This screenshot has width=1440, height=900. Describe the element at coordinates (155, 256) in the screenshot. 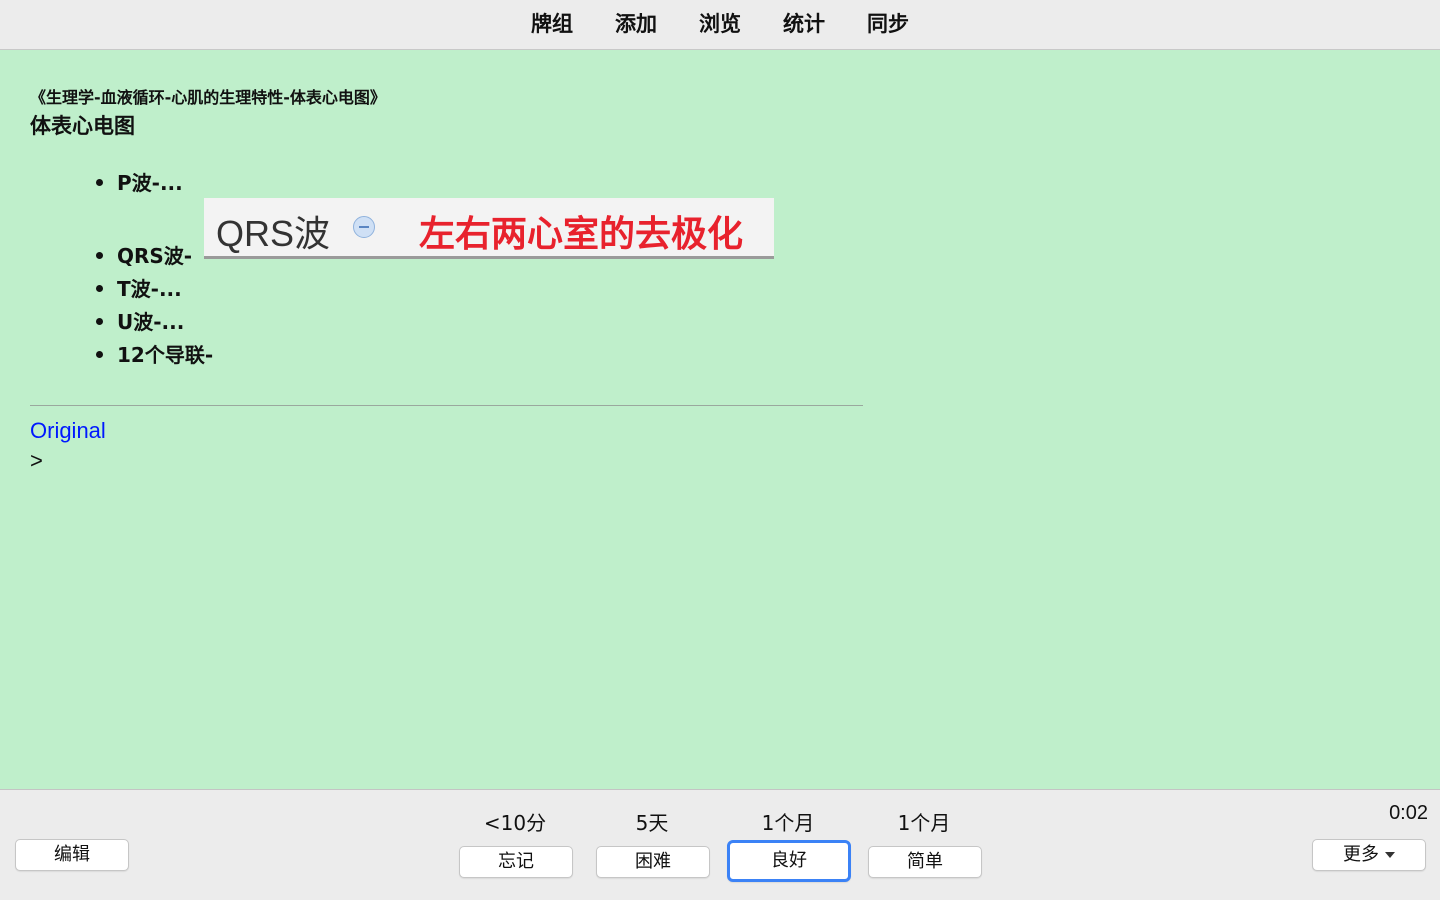

I see `list-item-text: QRS波-` at that location.